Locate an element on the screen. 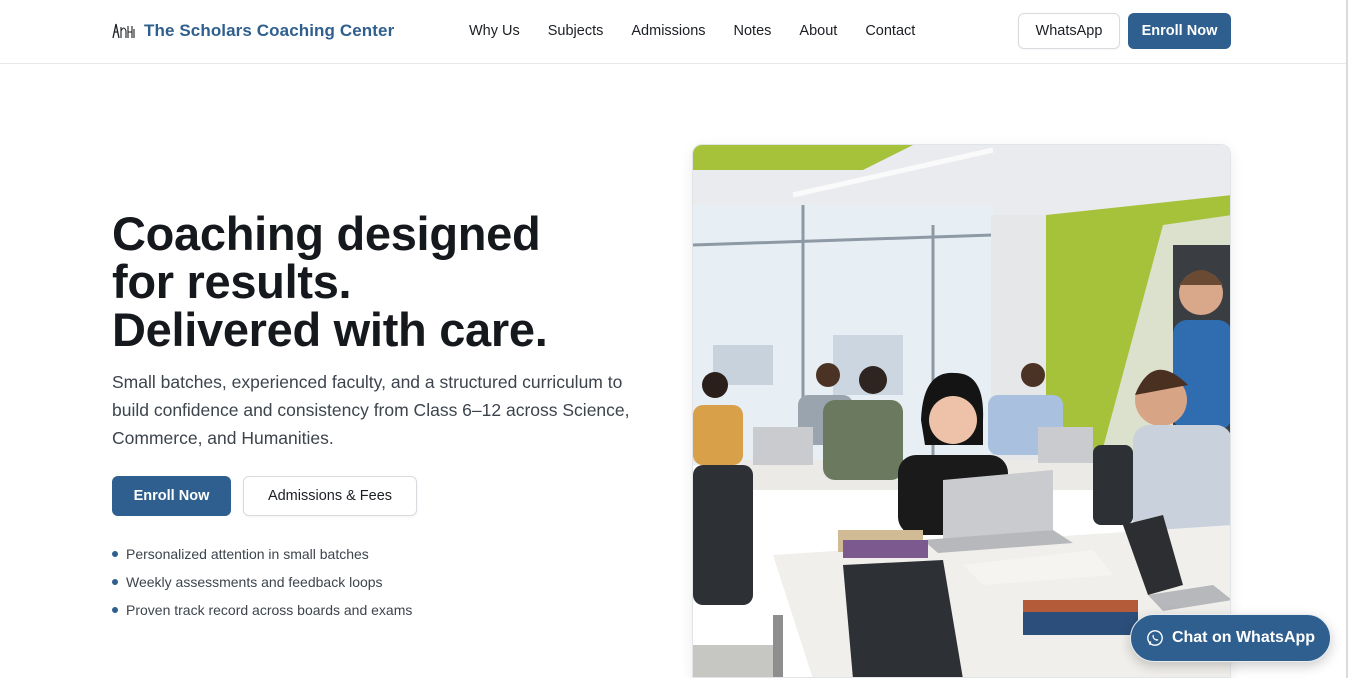 The width and height of the screenshot is (1348, 678). whatsapp-icon is located at coordinates (1155, 638).